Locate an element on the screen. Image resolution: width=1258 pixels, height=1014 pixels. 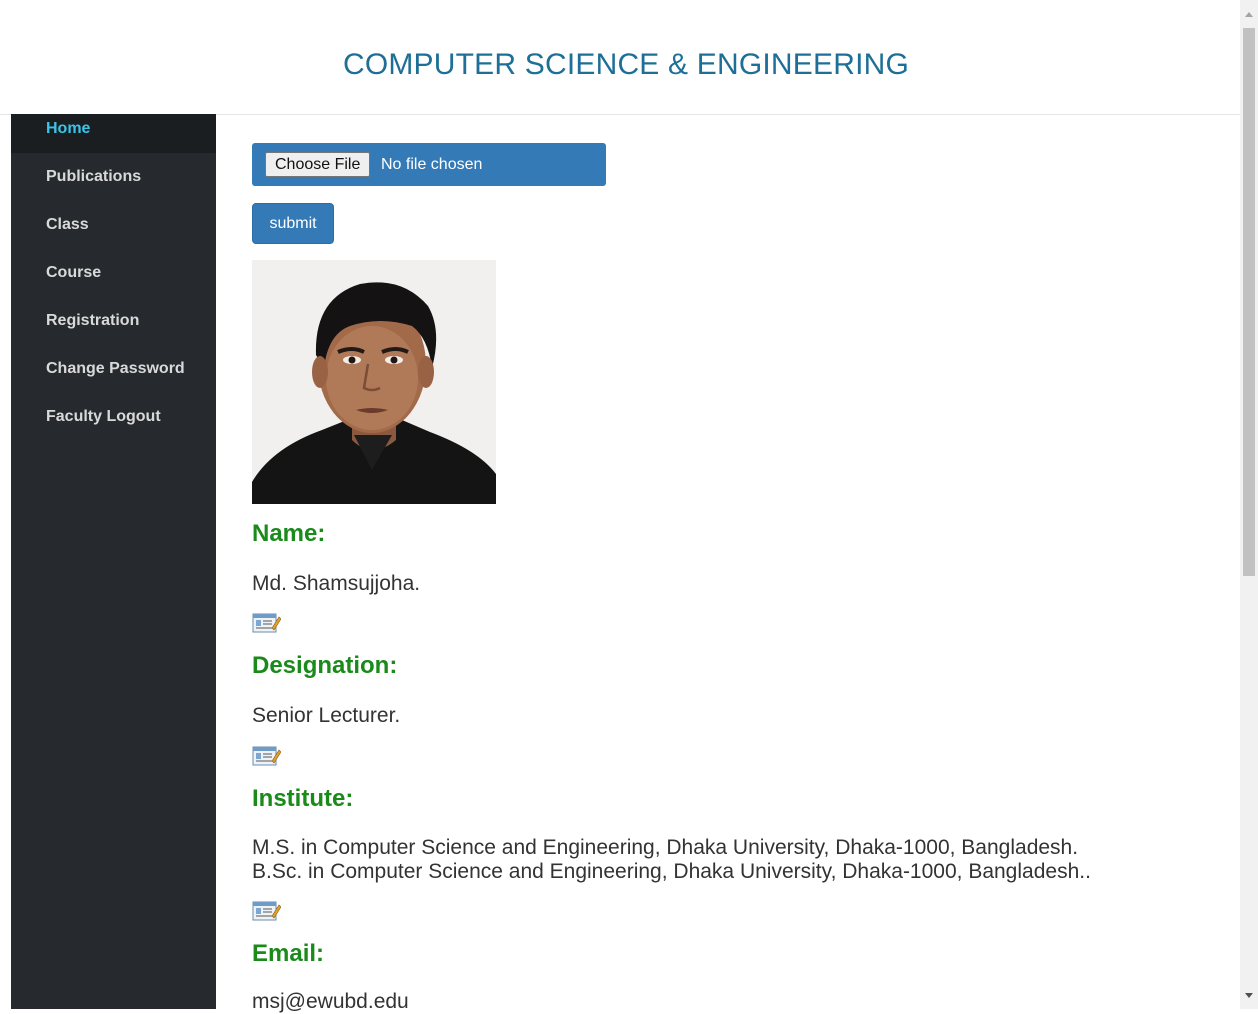
sidebar-item-publications: Publications is located at coordinates (113, 177).